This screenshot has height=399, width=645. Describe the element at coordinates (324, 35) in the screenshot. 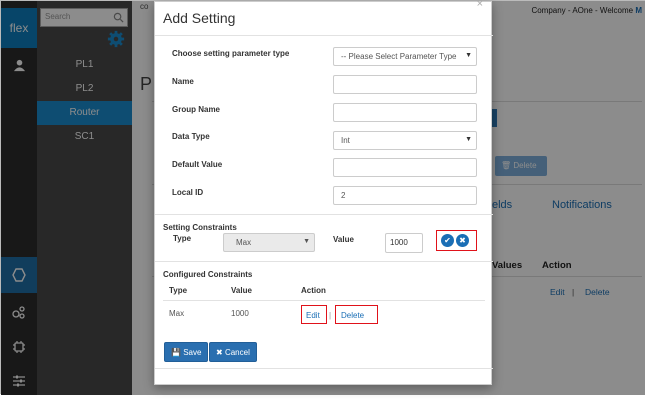

I see `modal-header-divider` at that location.